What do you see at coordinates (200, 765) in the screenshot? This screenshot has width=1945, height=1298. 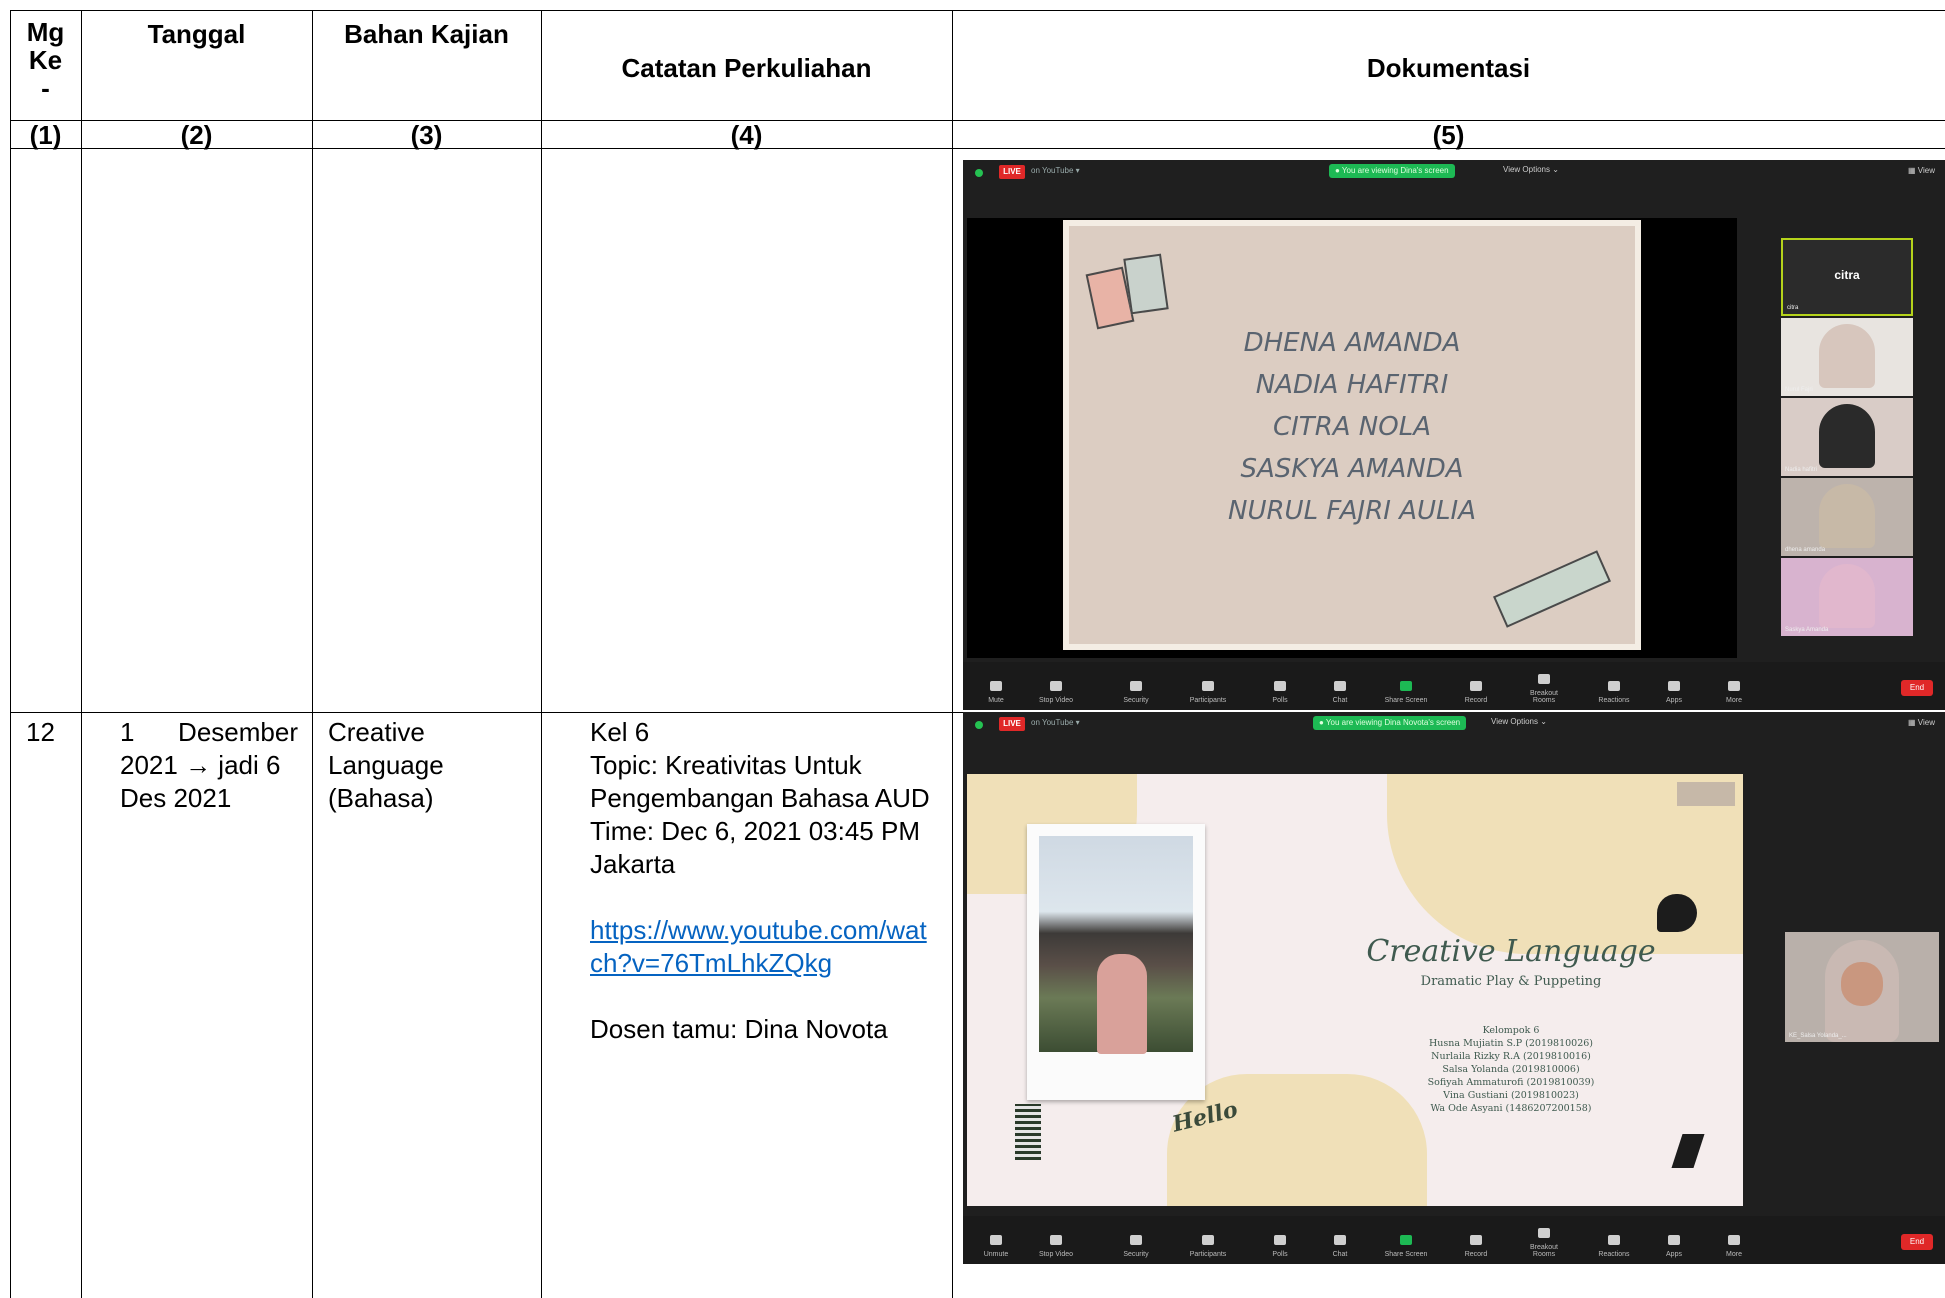 I see `tanggal-line: 2021 → jadi 6` at bounding box center [200, 765].